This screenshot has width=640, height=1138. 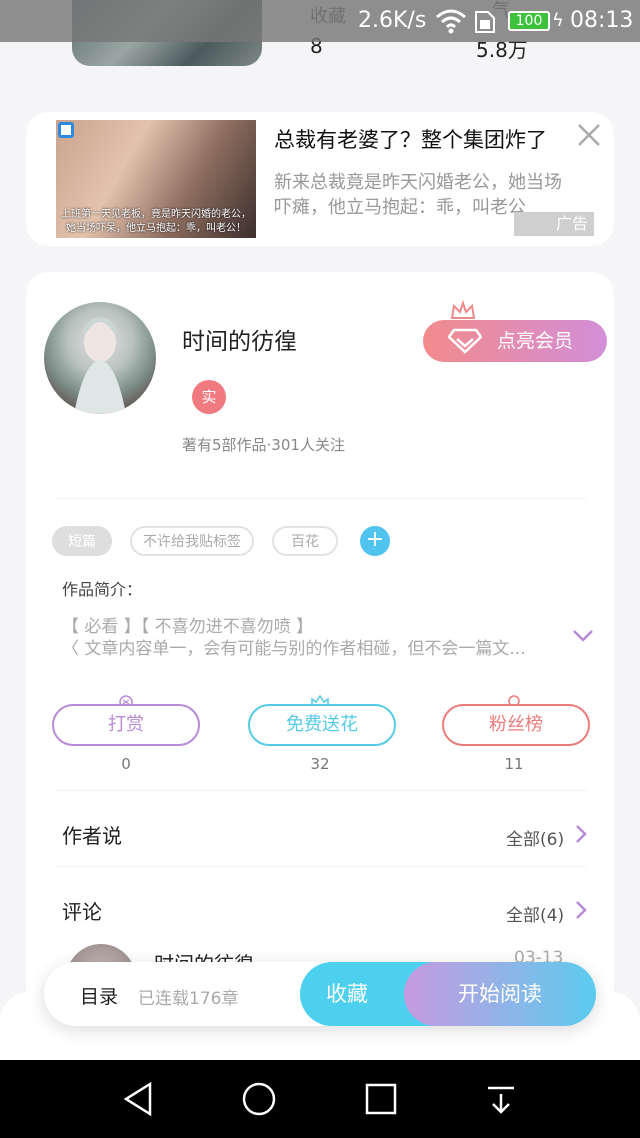 What do you see at coordinates (66, 130) in the screenshot?
I see `ad-source-icon` at bounding box center [66, 130].